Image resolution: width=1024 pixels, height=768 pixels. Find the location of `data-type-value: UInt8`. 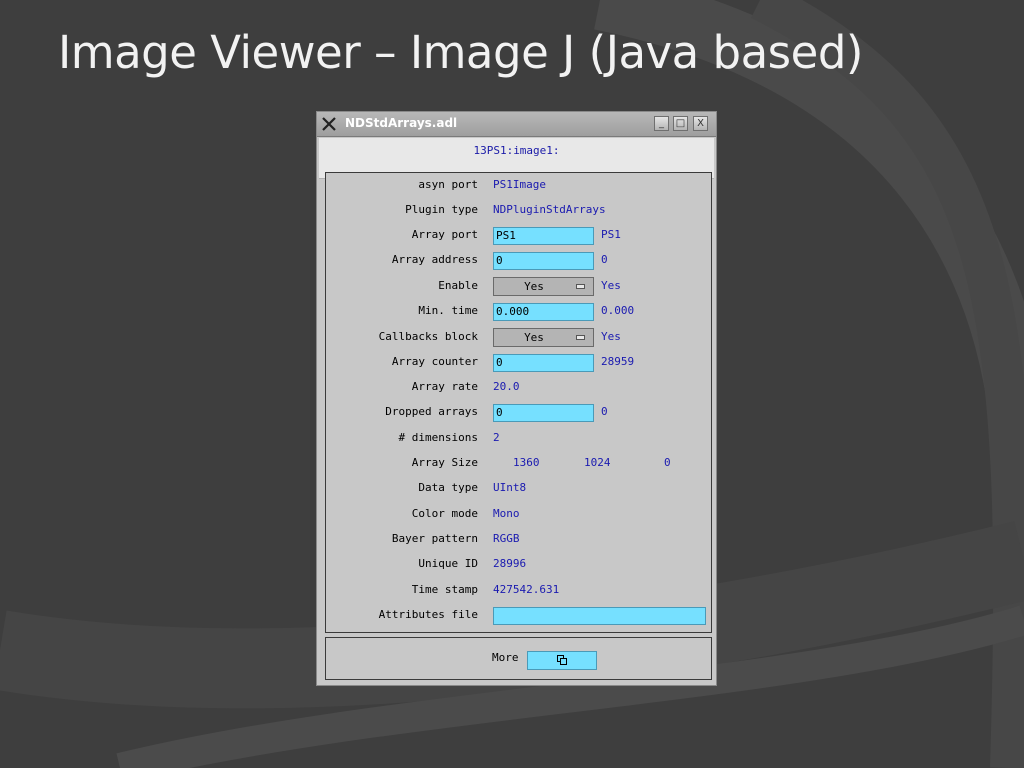

data-type-value: UInt8 is located at coordinates (510, 487).